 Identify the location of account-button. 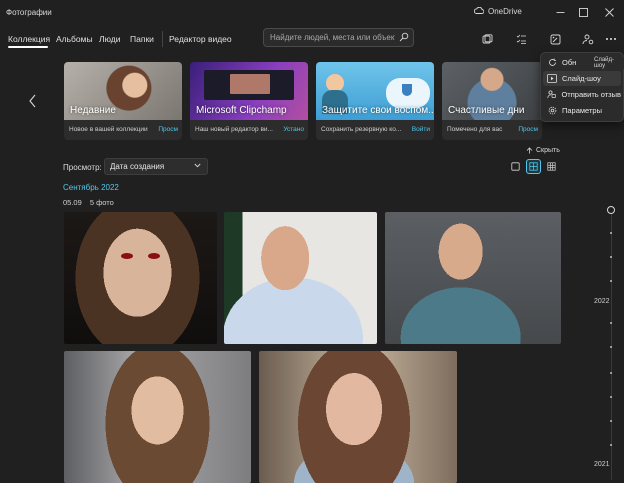
(588, 39).